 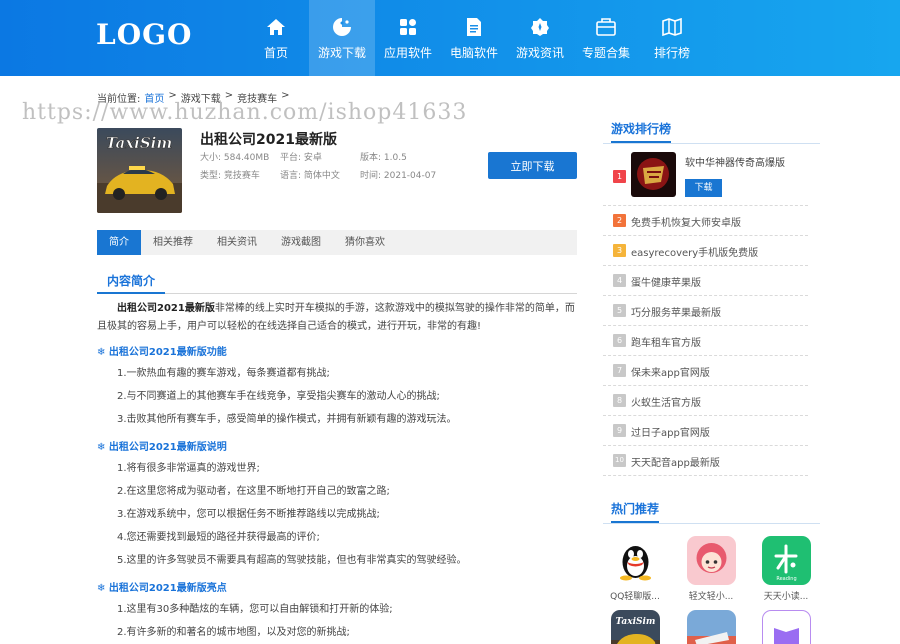 I want to click on ranking-item: 8 火蚁生活官方版, so click(x=705, y=401).